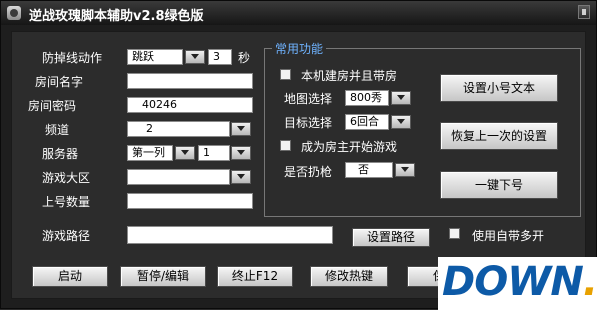 Image resolution: width=597 pixels, height=310 pixels. What do you see at coordinates (499, 136) in the screenshot?
I see `restore-settings-button: 恢复上一次的设置` at bounding box center [499, 136].